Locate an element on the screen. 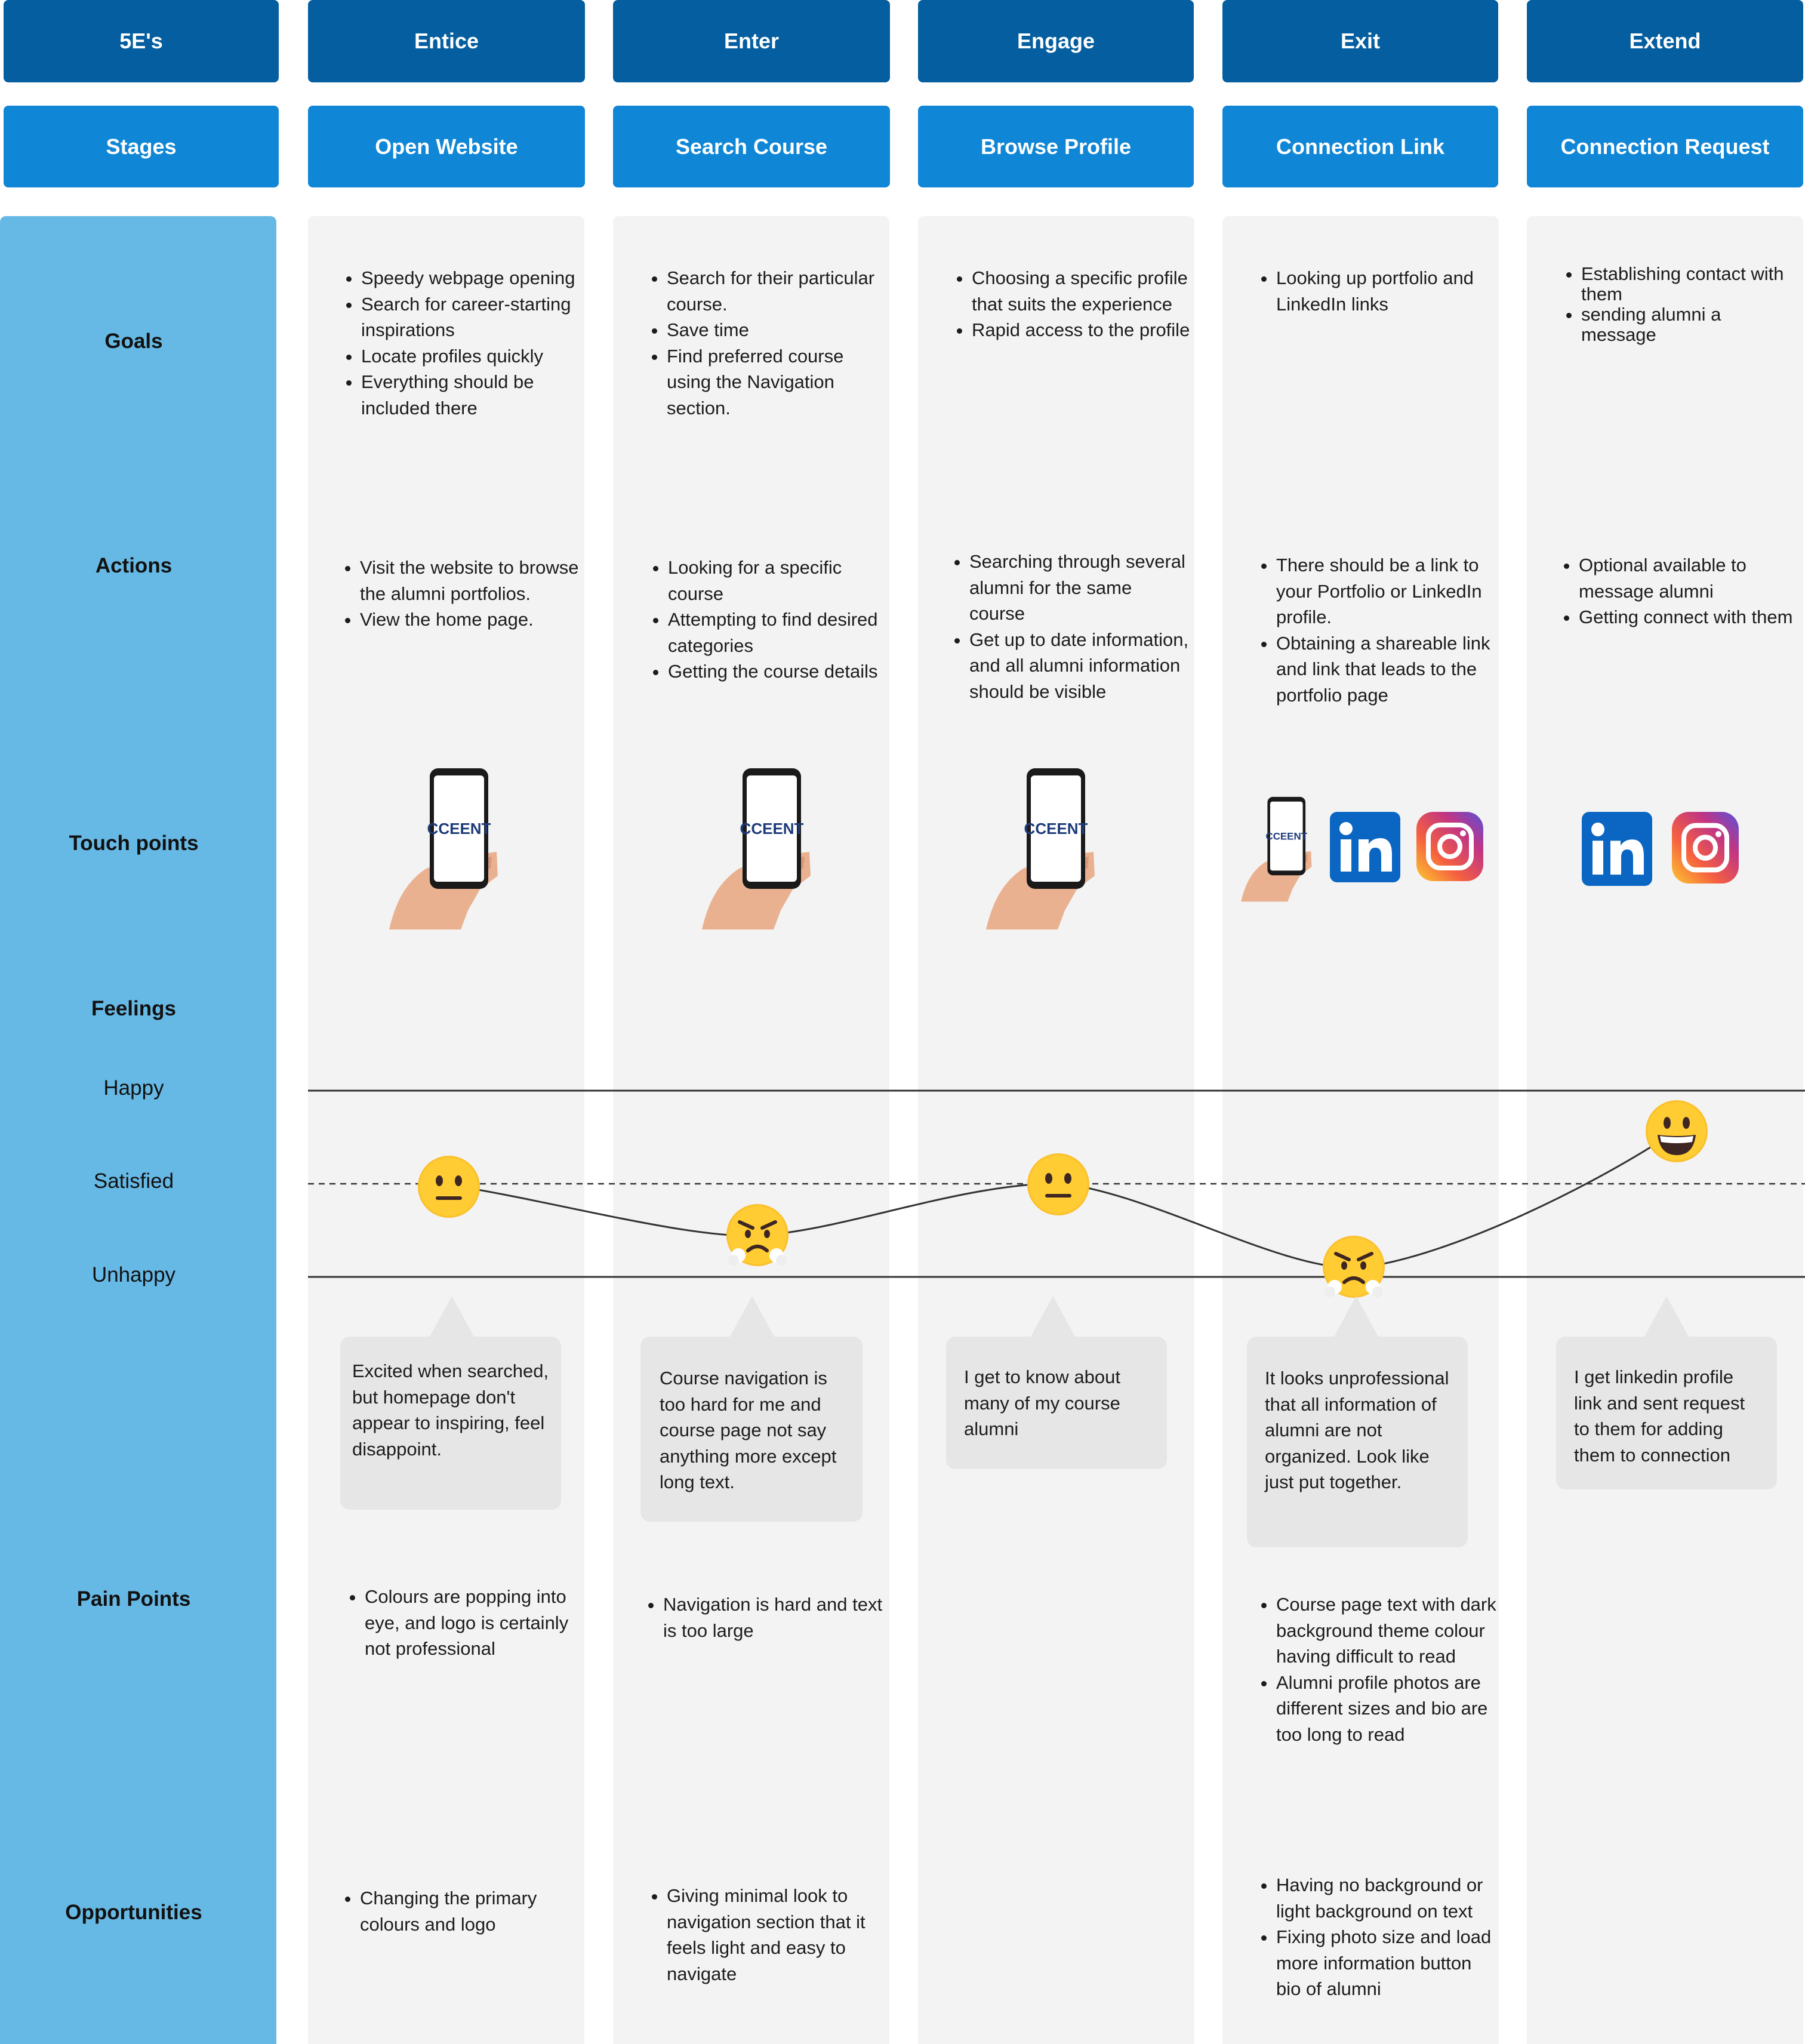 The width and height of the screenshot is (1805, 2044). list-item: Navigation is hard and text is too large is located at coordinates (776, 1617).